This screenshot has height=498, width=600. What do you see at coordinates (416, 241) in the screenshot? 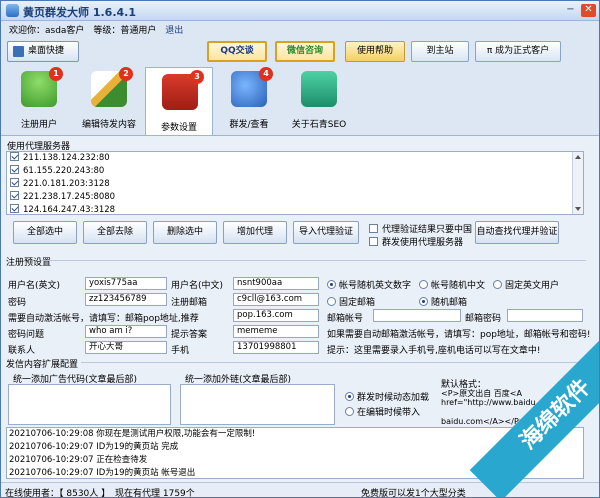
I see `use-proxy-option: 群发使用代理服务器` at bounding box center [416, 241].